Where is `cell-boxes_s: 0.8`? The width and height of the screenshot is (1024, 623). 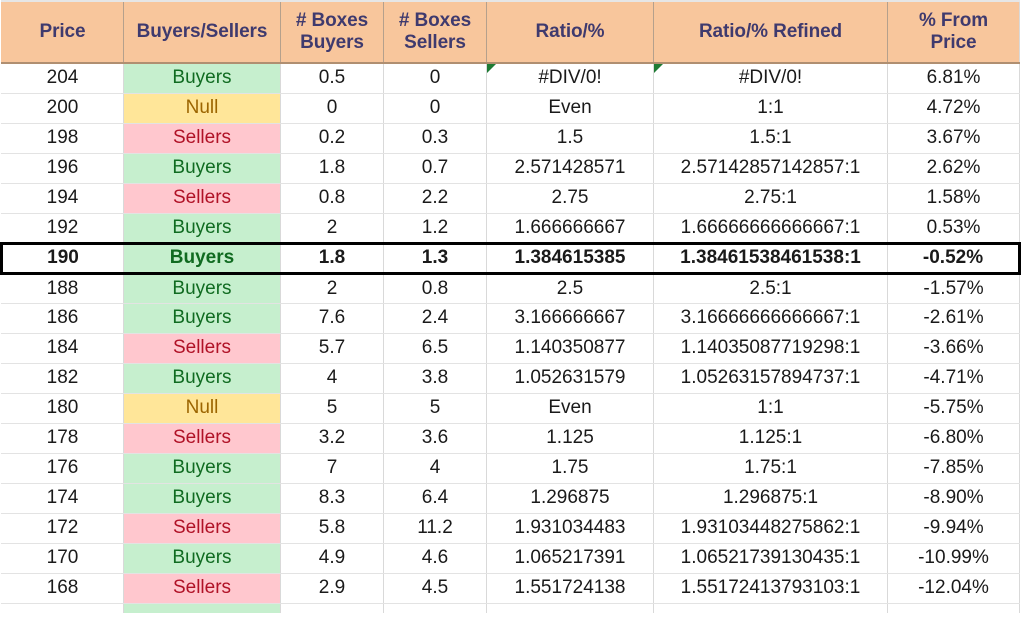 cell-boxes_s: 0.8 is located at coordinates (435, 288).